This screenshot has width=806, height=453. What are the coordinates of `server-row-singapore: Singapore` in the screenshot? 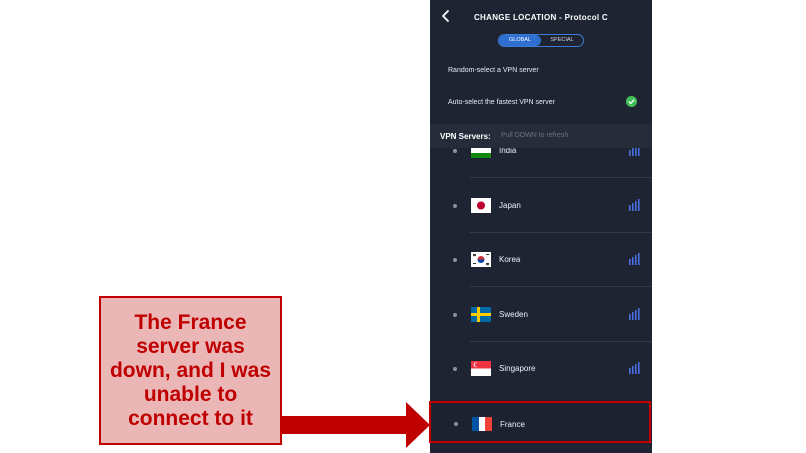 It's located at (541, 369).